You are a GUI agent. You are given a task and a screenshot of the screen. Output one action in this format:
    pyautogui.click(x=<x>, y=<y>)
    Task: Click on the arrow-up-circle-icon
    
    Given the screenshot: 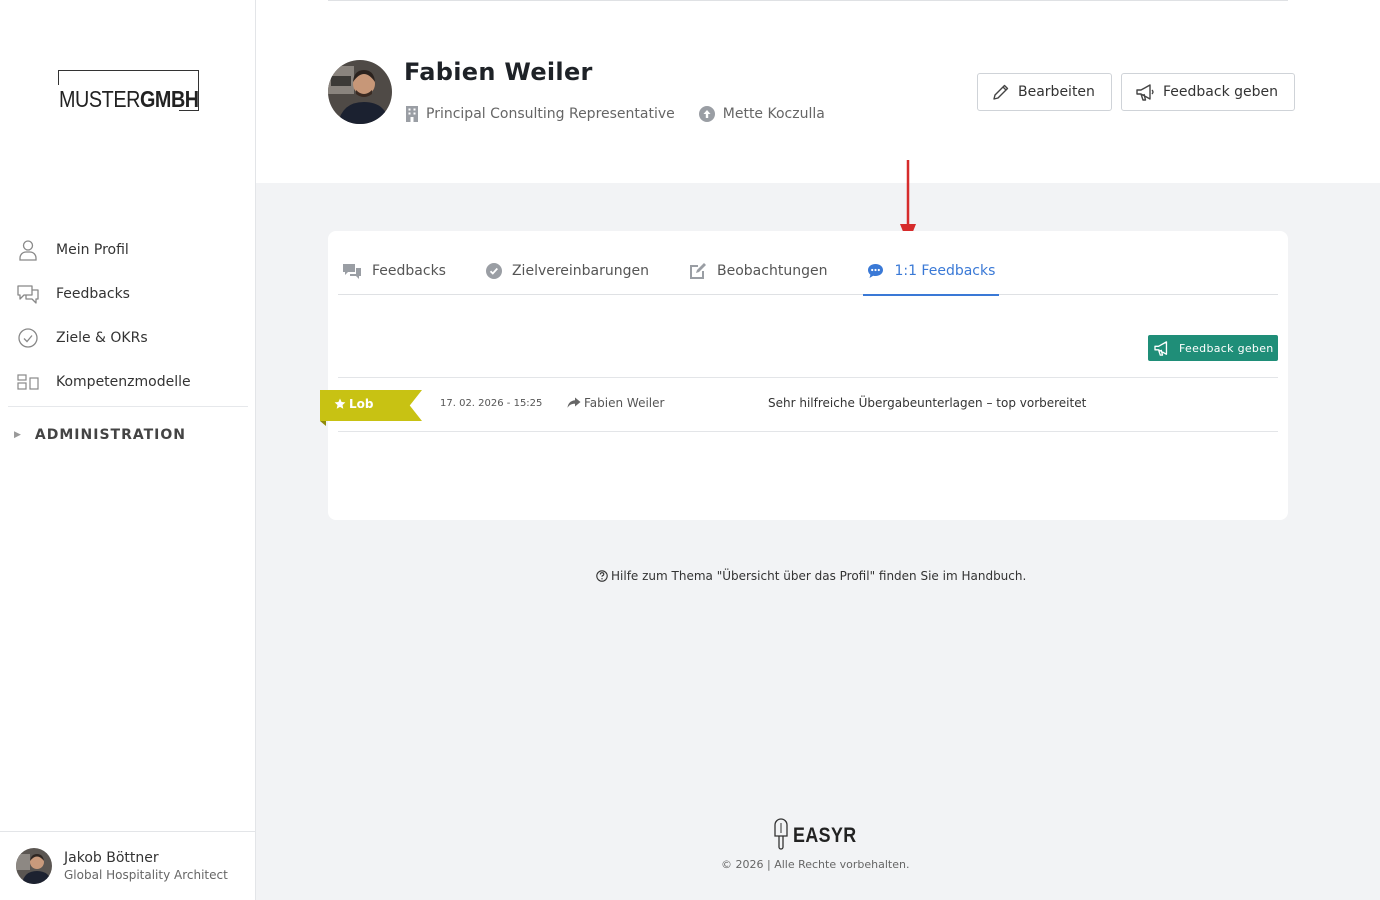 What is the action you would take?
    pyautogui.click(x=706, y=114)
    